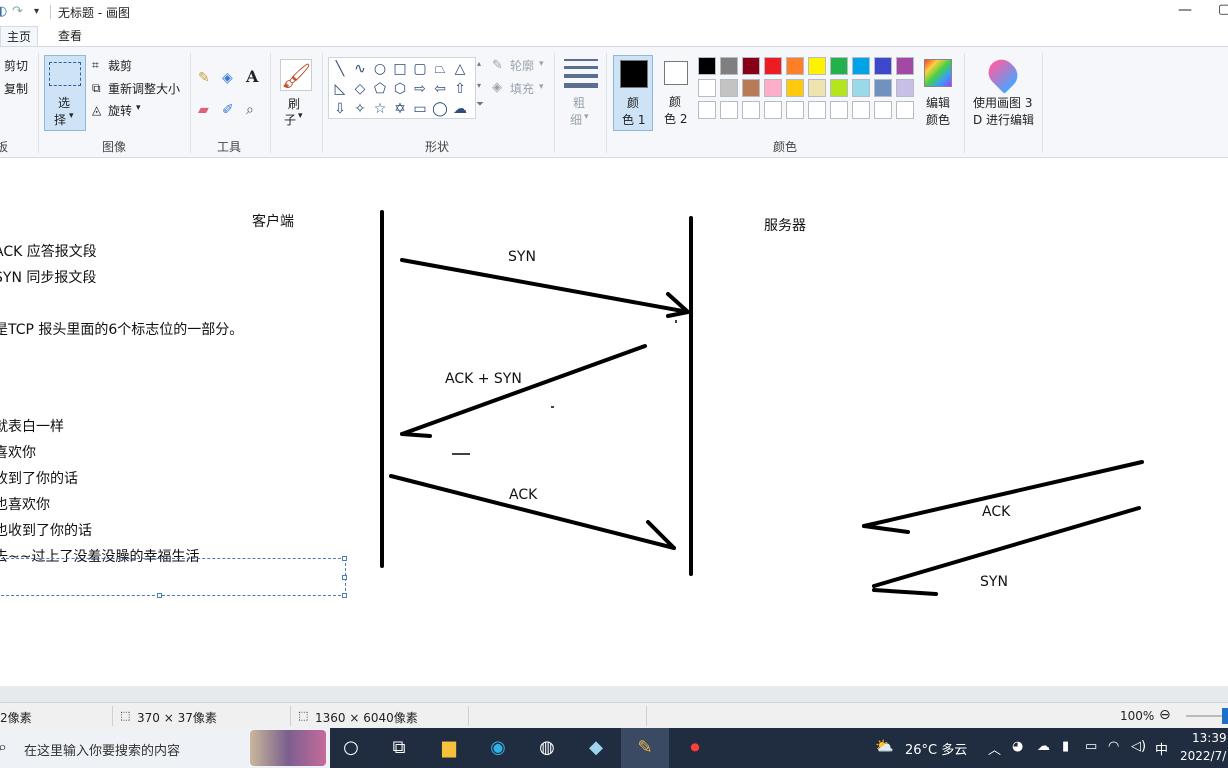  I want to click on tab-view: 查看, so click(70, 35).